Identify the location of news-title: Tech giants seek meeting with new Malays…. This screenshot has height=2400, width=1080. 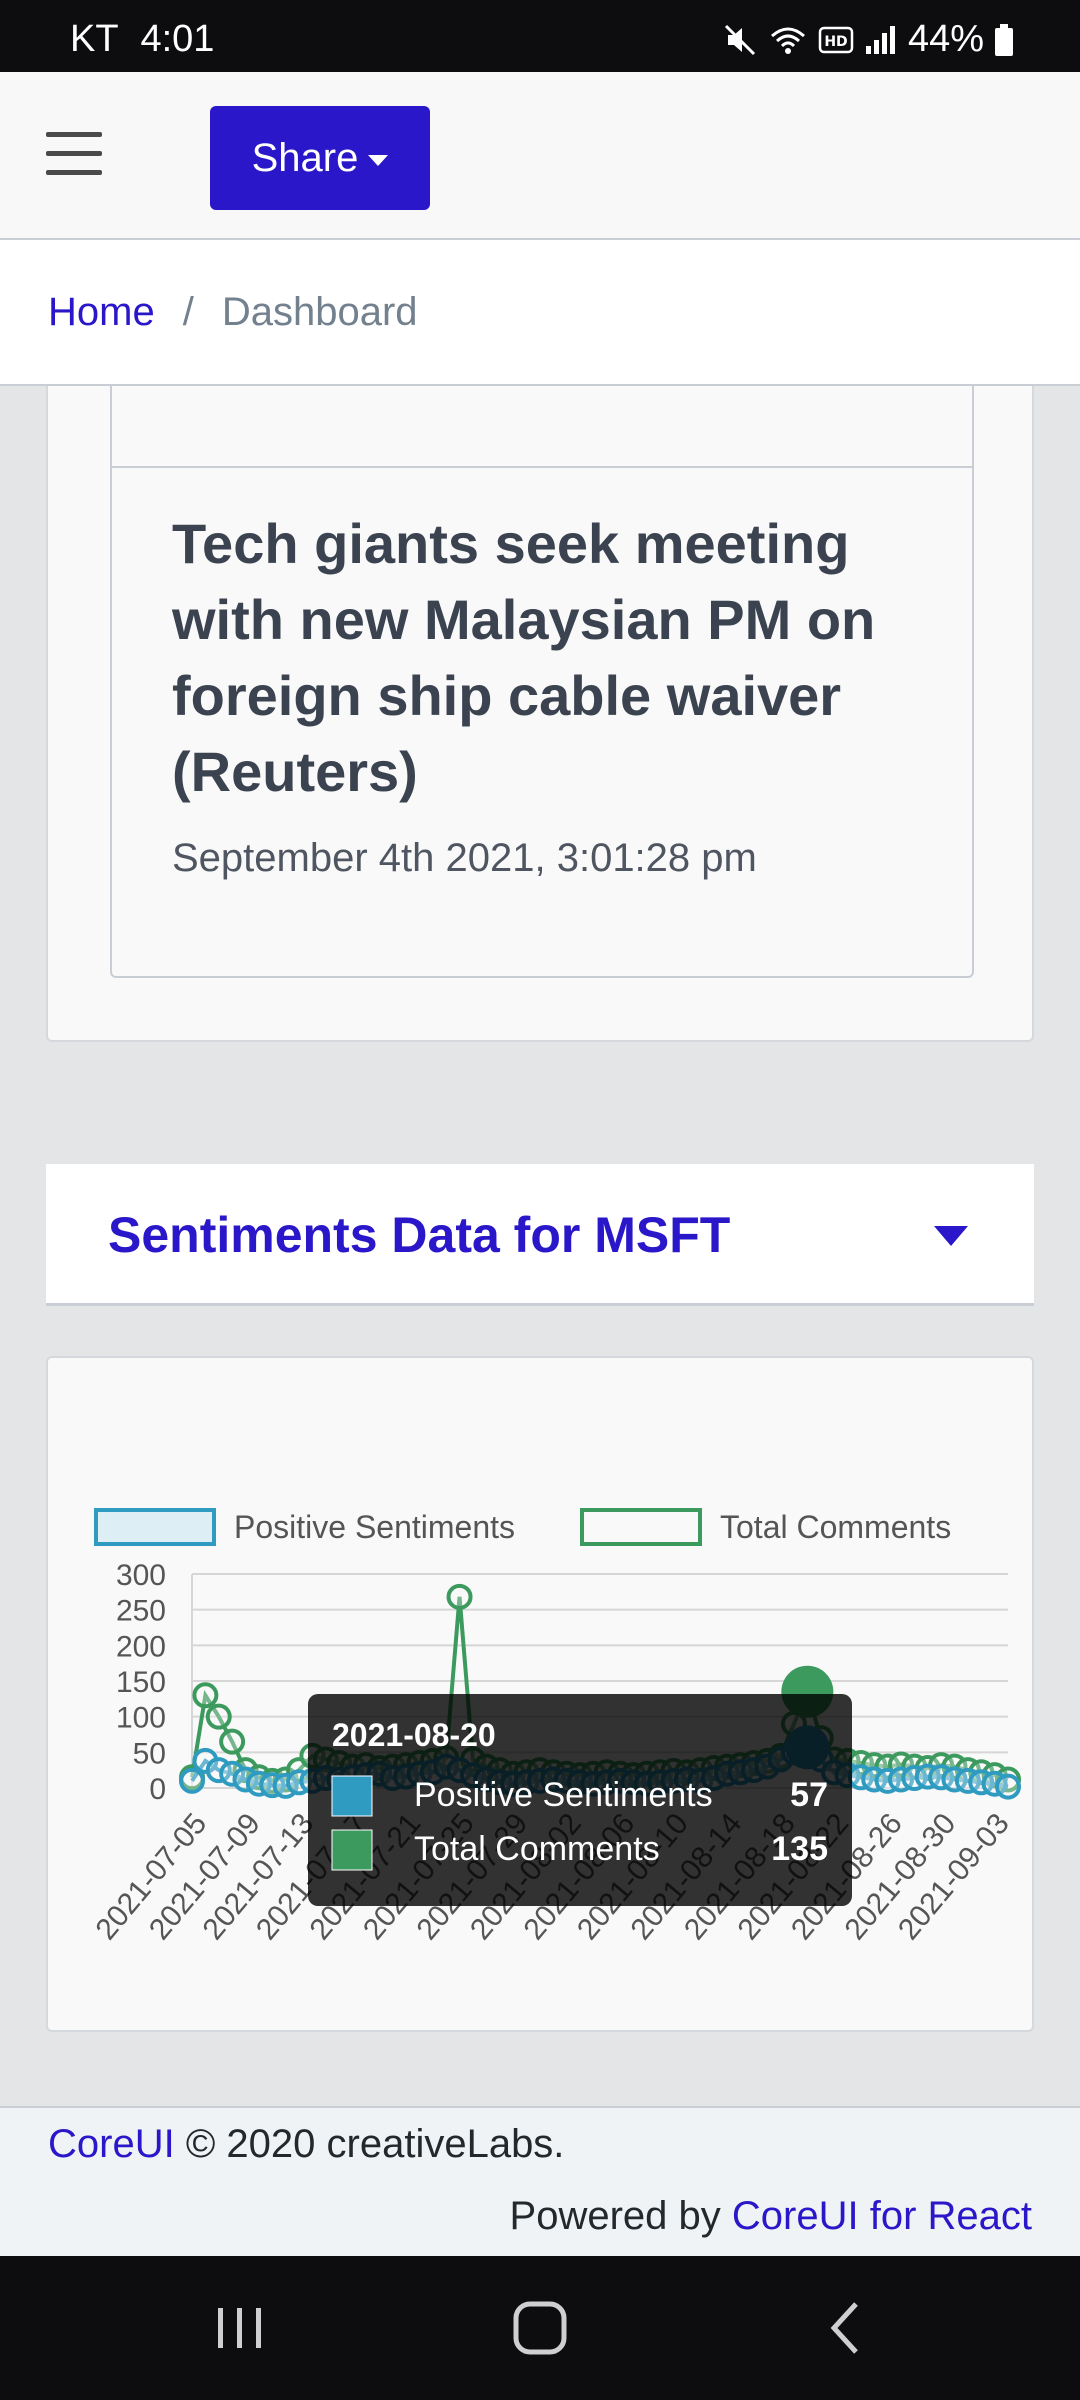
(524, 657).